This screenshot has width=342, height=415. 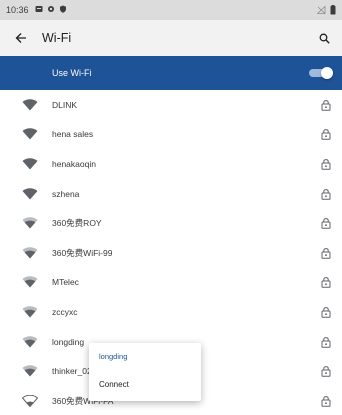 What do you see at coordinates (321, 10) in the screenshot?
I see `no-signal-icon` at bounding box center [321, 10].